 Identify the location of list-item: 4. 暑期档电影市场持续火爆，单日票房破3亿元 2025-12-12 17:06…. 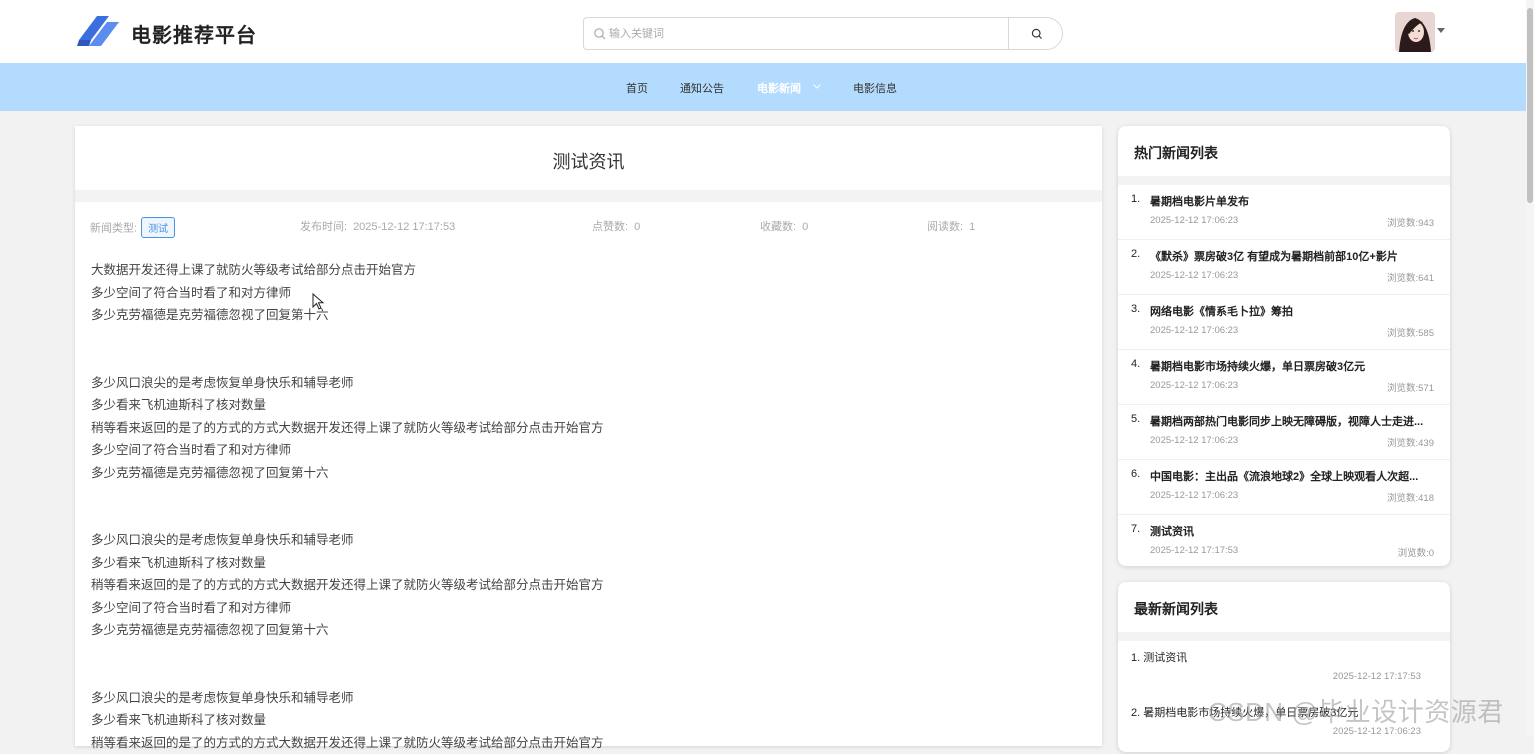
(1284, 377).